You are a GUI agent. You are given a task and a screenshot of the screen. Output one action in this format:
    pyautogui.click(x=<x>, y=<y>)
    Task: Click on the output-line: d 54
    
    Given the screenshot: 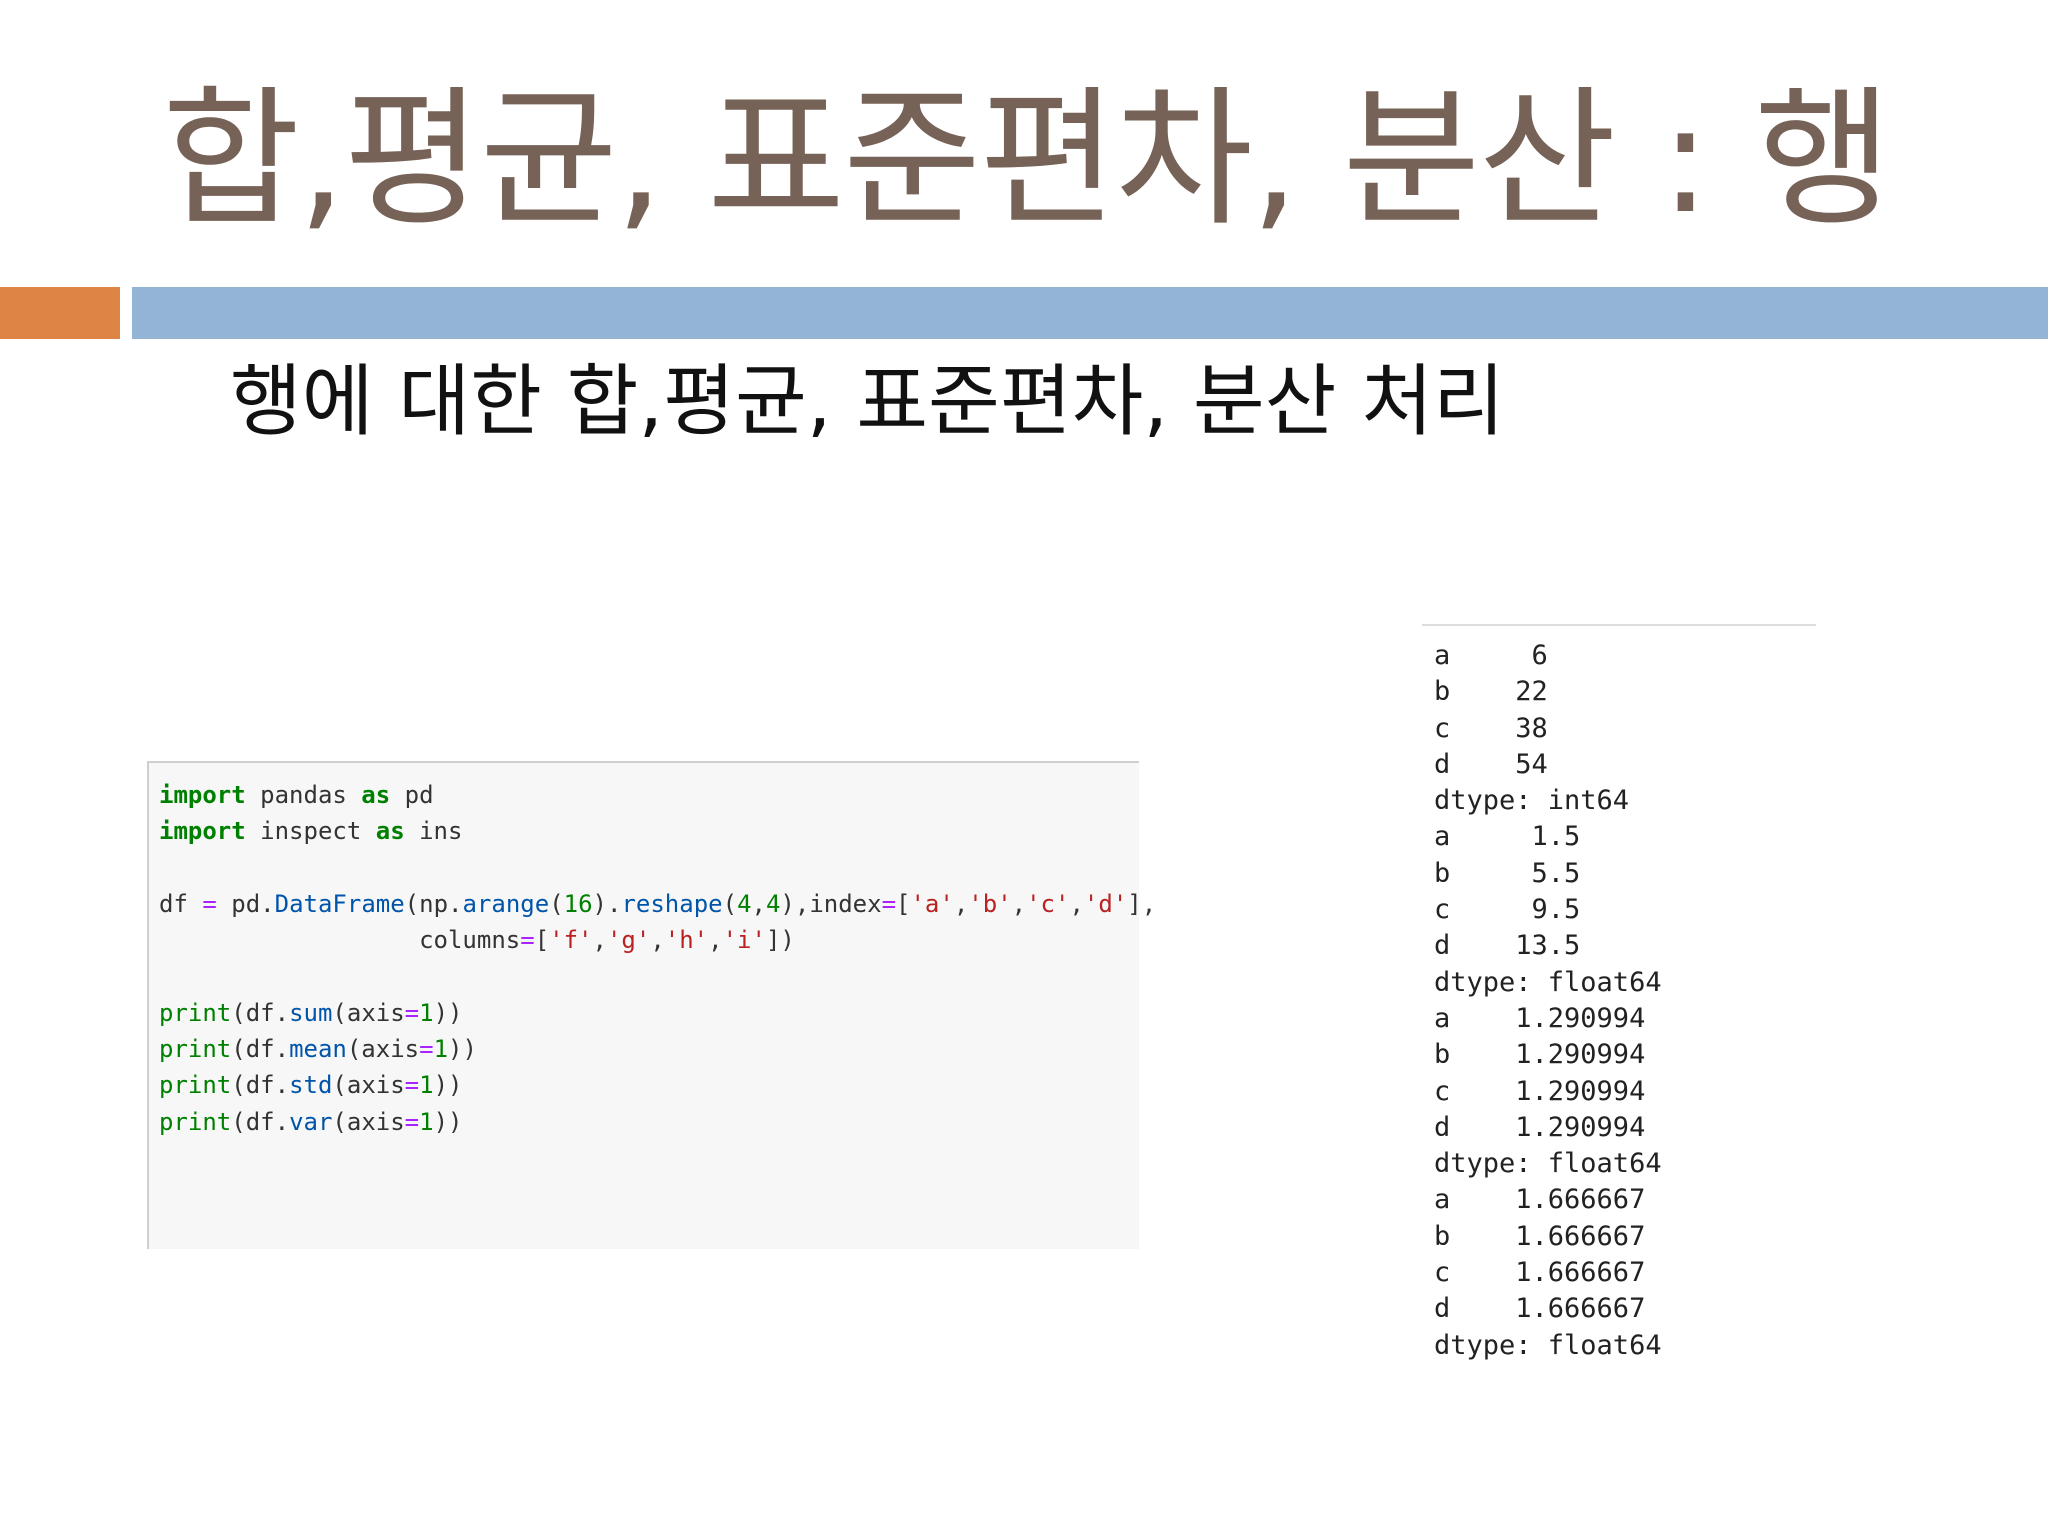 What is the action you would take?
    pyautogui.click(x=1491, y=764)
    